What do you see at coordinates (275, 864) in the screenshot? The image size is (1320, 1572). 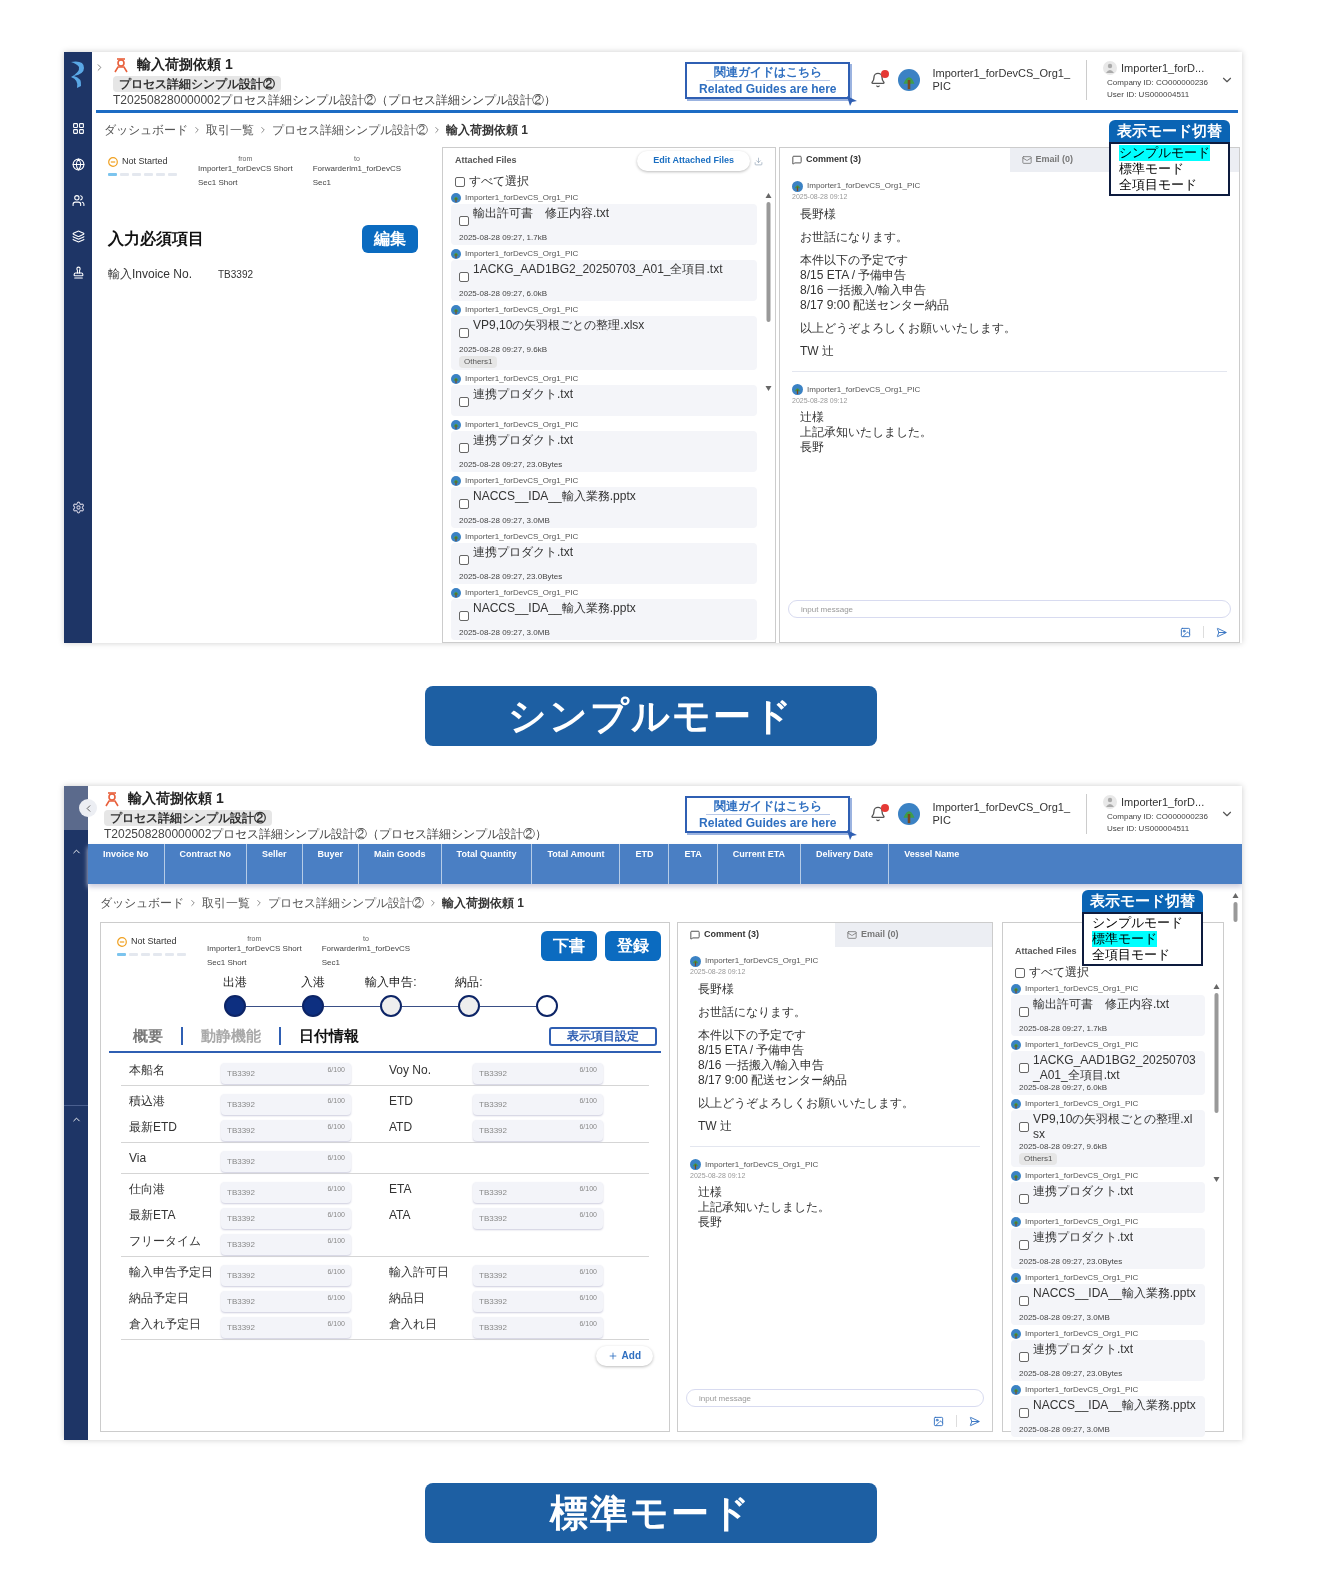 I see `column-header: Seller` at bounding box center [275, 864].